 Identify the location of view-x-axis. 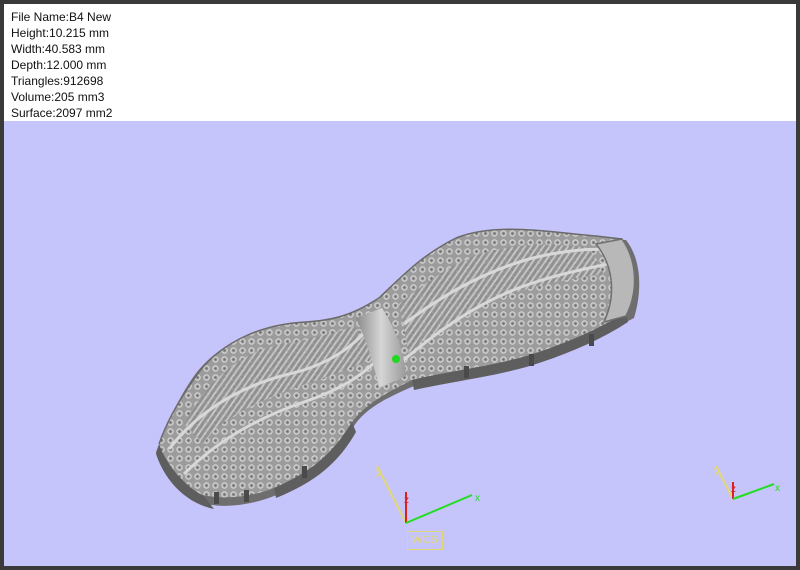
(753, 491).